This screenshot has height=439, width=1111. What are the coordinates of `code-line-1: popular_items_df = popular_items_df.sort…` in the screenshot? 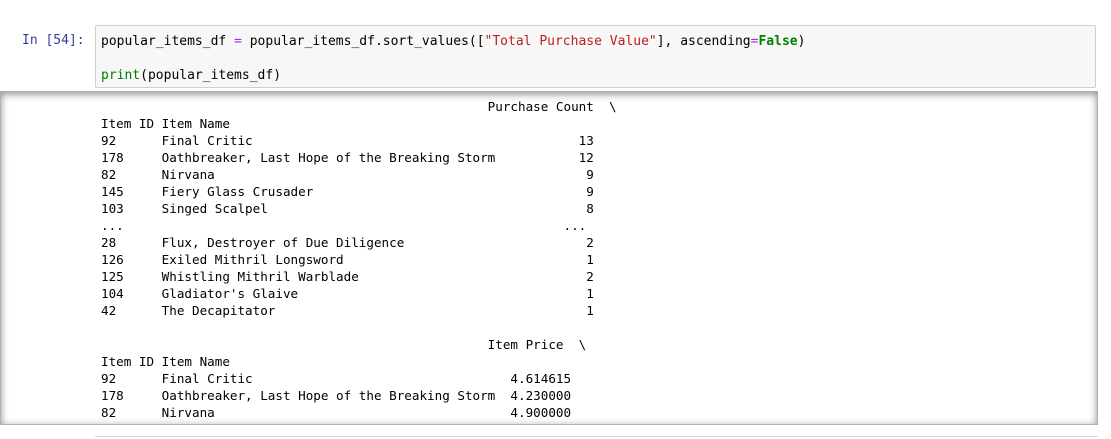 It's located at (453, 41).